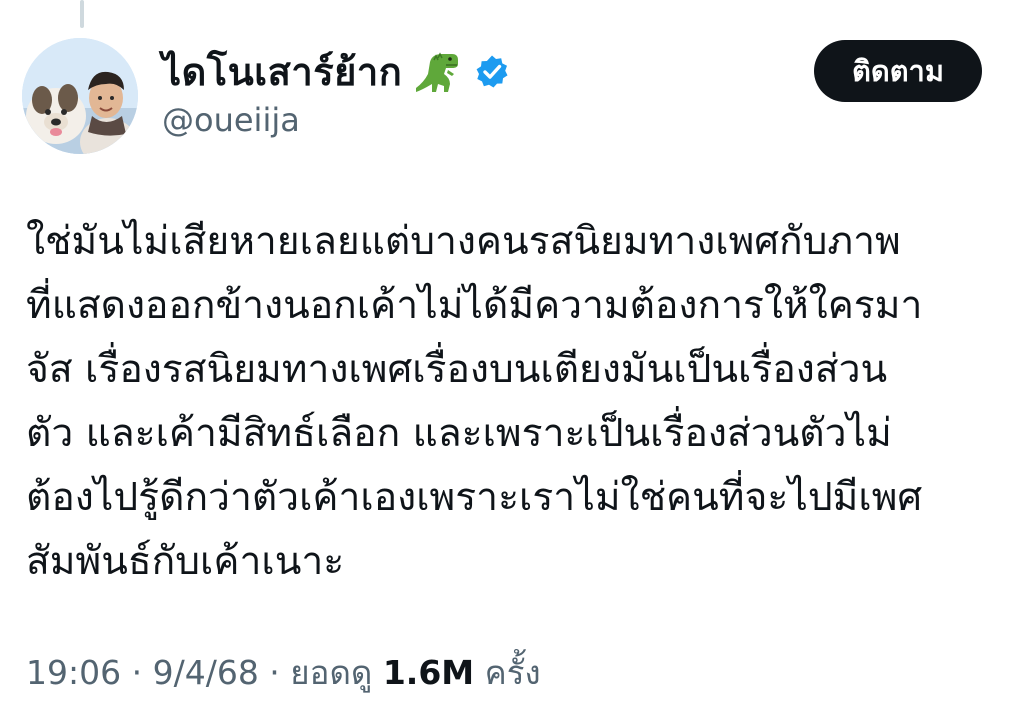  I want to click on views-count: 1.6M, so click(428, 672).